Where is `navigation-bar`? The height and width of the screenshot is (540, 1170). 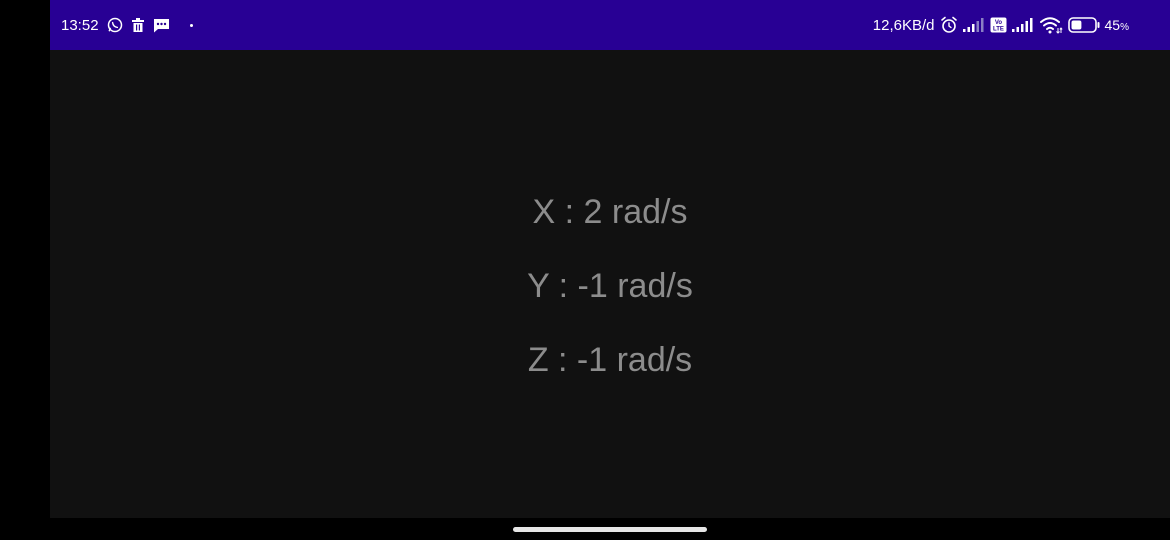 navigation-bar is located at coordinates (585, 529).